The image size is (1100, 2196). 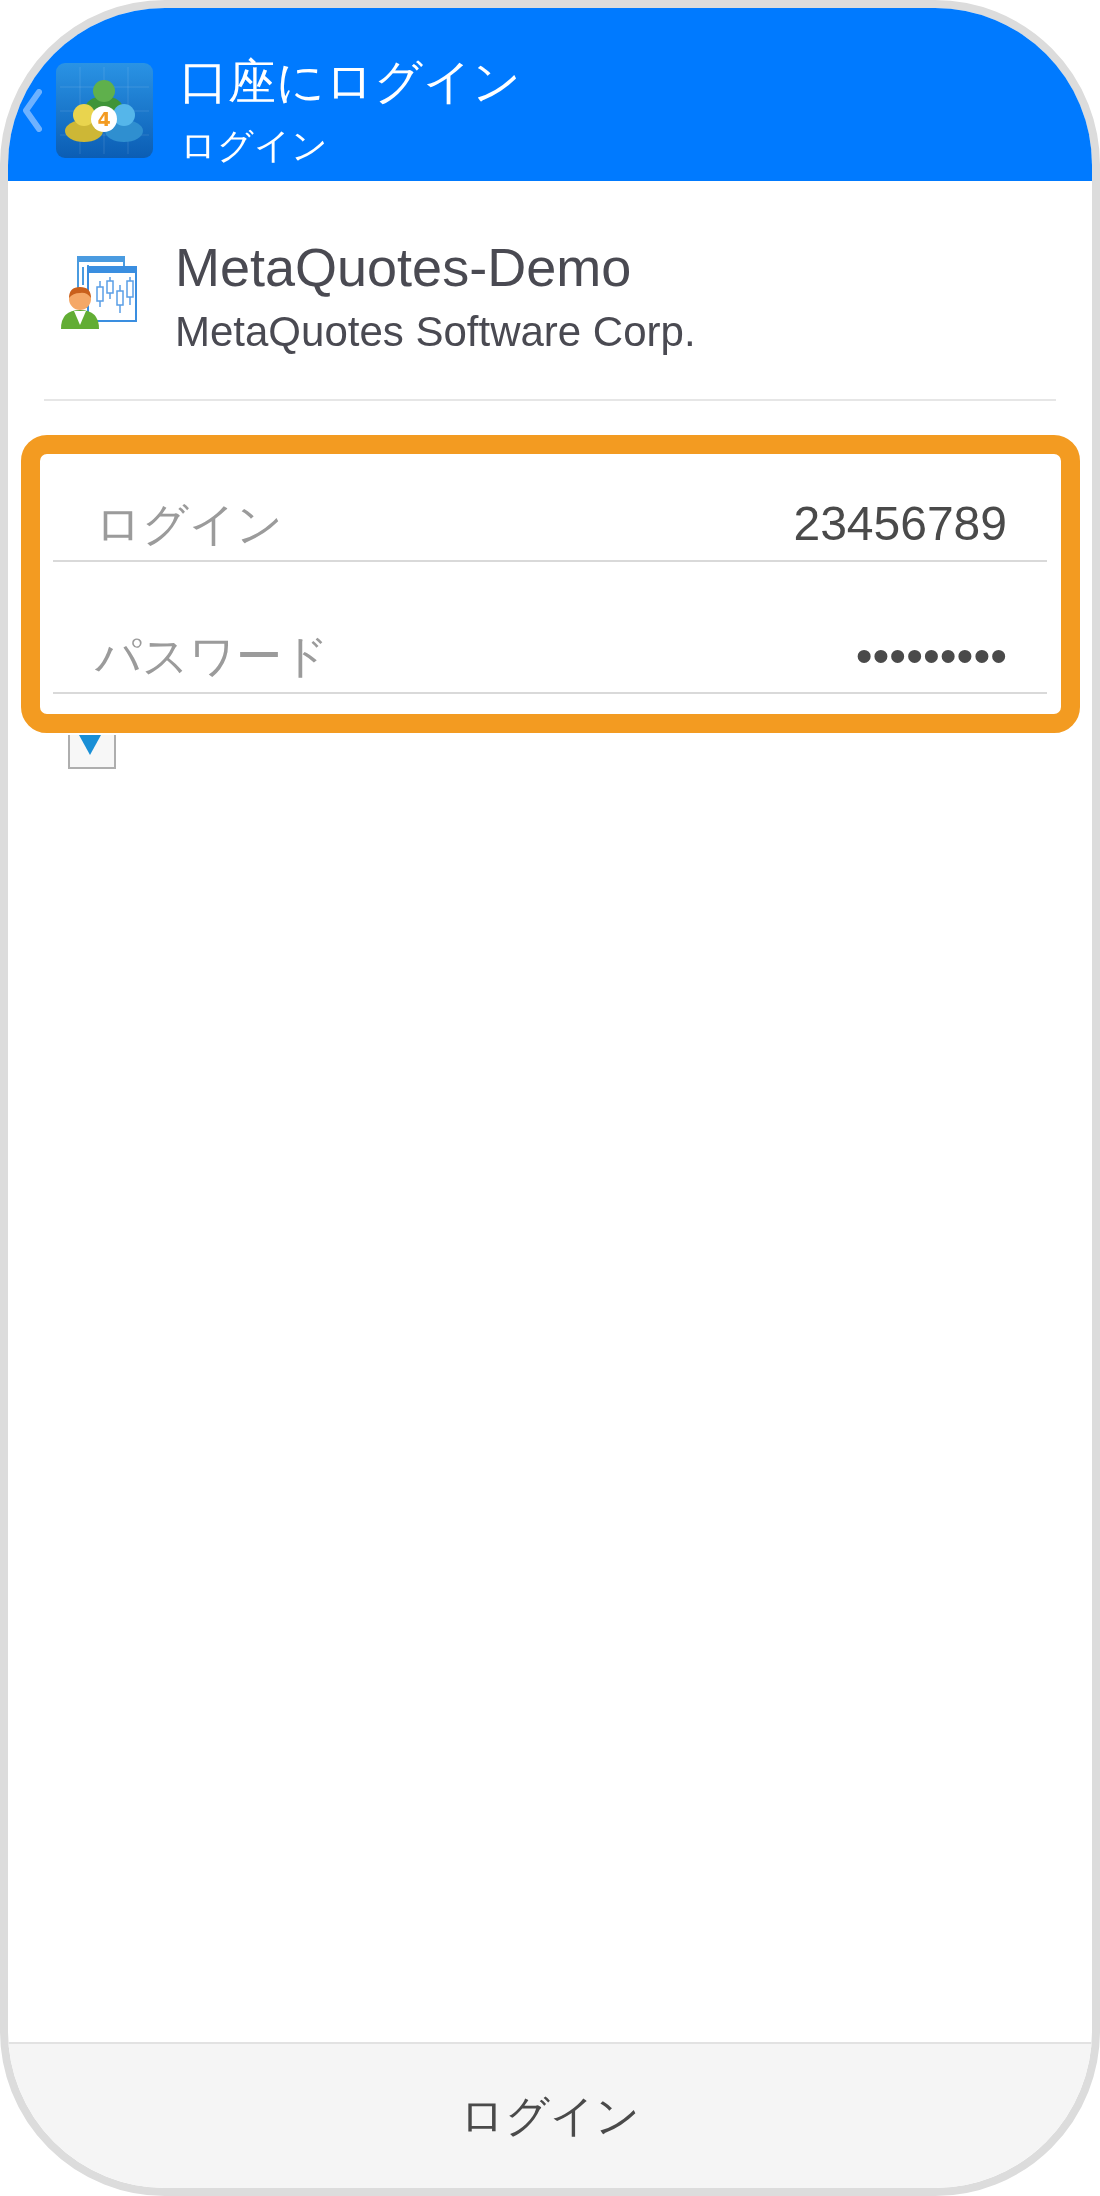 I want to click on app-icon: 4, so click(x=104, y=110).